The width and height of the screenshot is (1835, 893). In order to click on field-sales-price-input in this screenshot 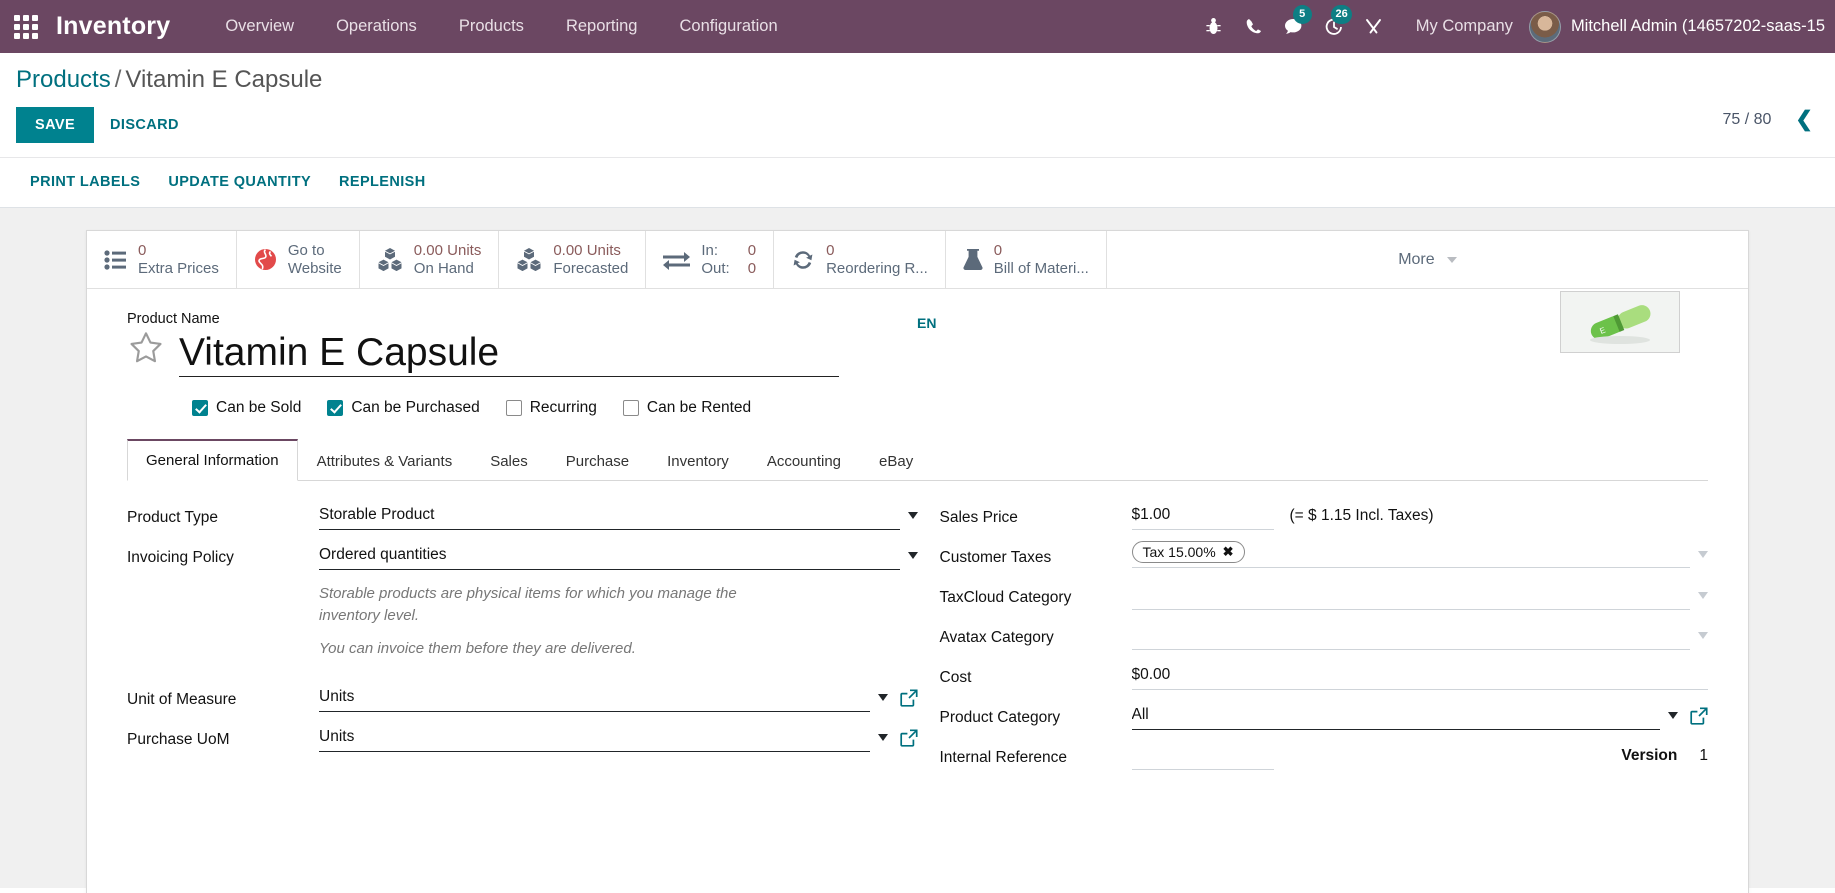, I will do `click(1202, 516)`.